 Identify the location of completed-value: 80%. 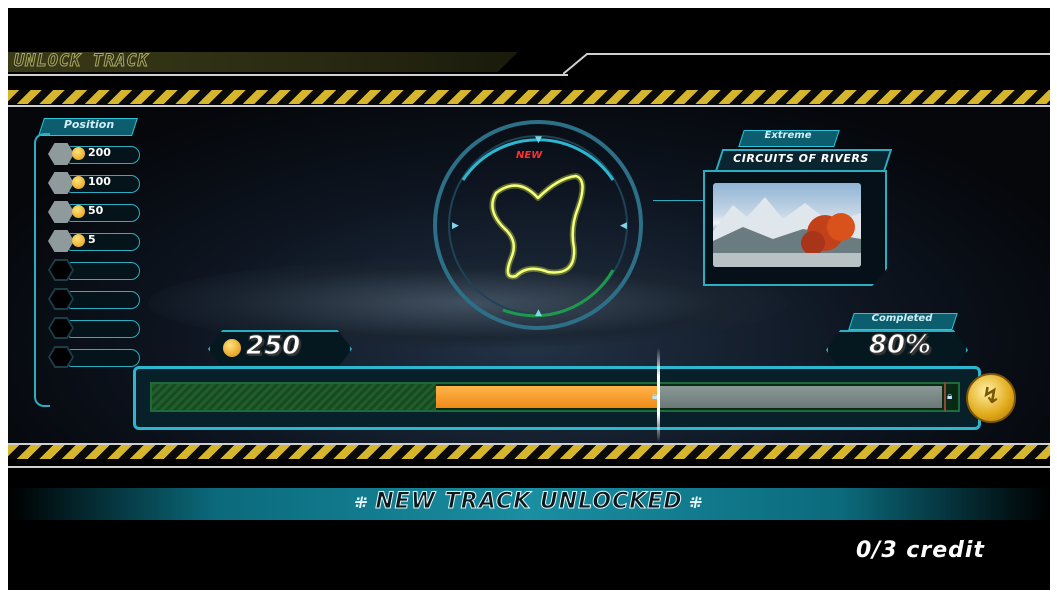
(900, 345).